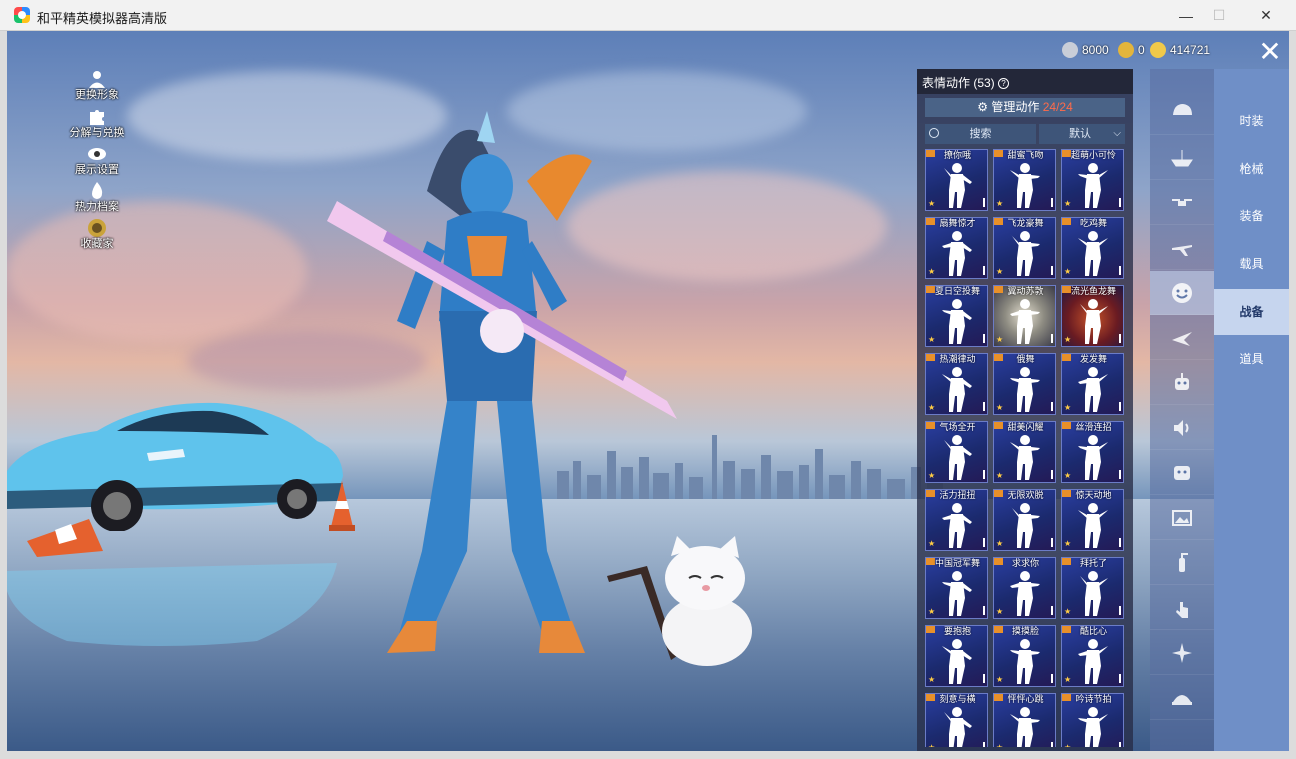 The width and height of the screenshot is (1296, 759). I want to click on white-cat-image, so click(682, 601).